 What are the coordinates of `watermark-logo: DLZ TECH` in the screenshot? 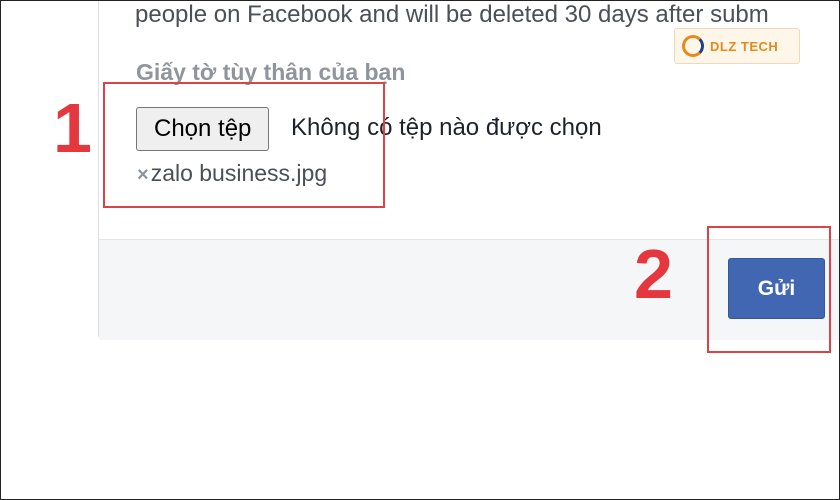 It's located at (737, 46).